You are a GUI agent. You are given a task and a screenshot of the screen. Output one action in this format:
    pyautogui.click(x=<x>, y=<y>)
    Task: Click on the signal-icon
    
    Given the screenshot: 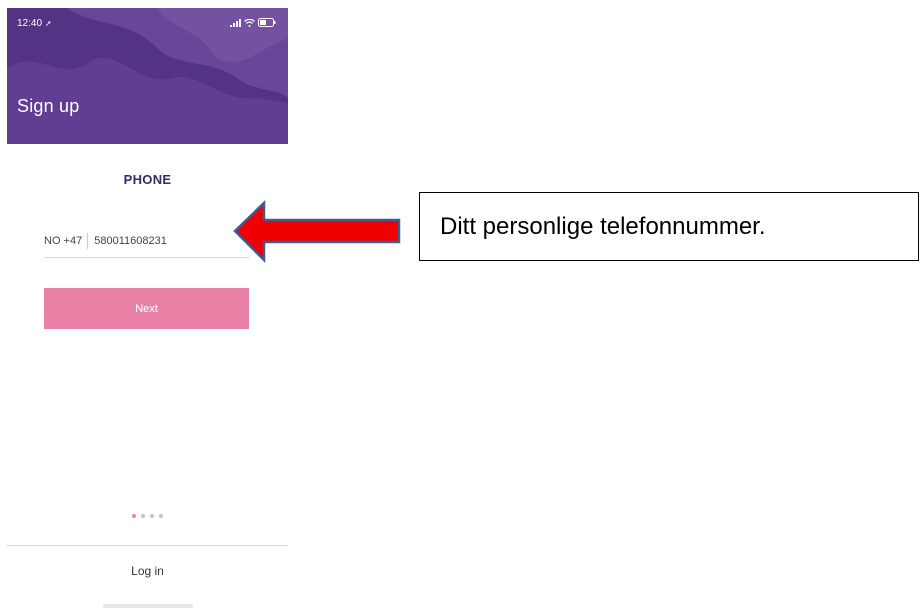 What is the action you would take?
    pyautogui.click(x=235, y=22)
    